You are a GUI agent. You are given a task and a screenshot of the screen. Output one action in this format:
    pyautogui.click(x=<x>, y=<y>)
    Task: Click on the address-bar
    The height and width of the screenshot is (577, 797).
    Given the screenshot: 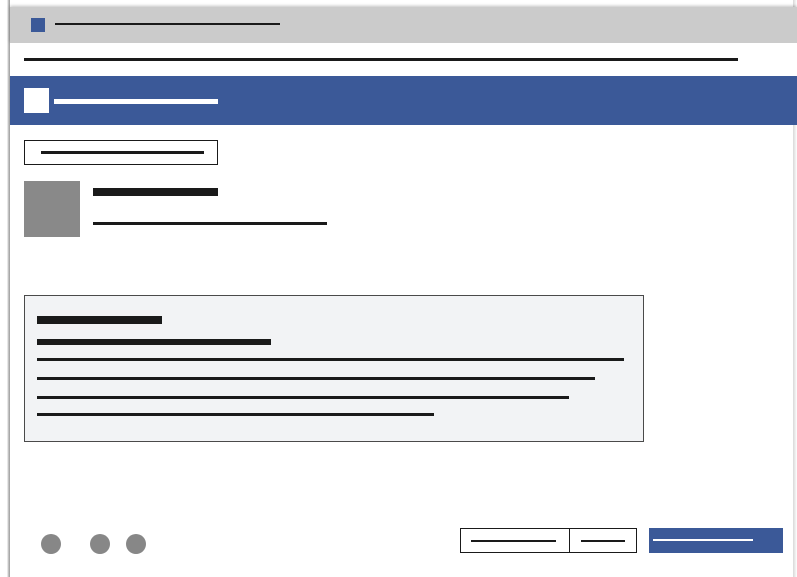 What is the action you would take?
    pyautogui.click(x=403, y=59)
    